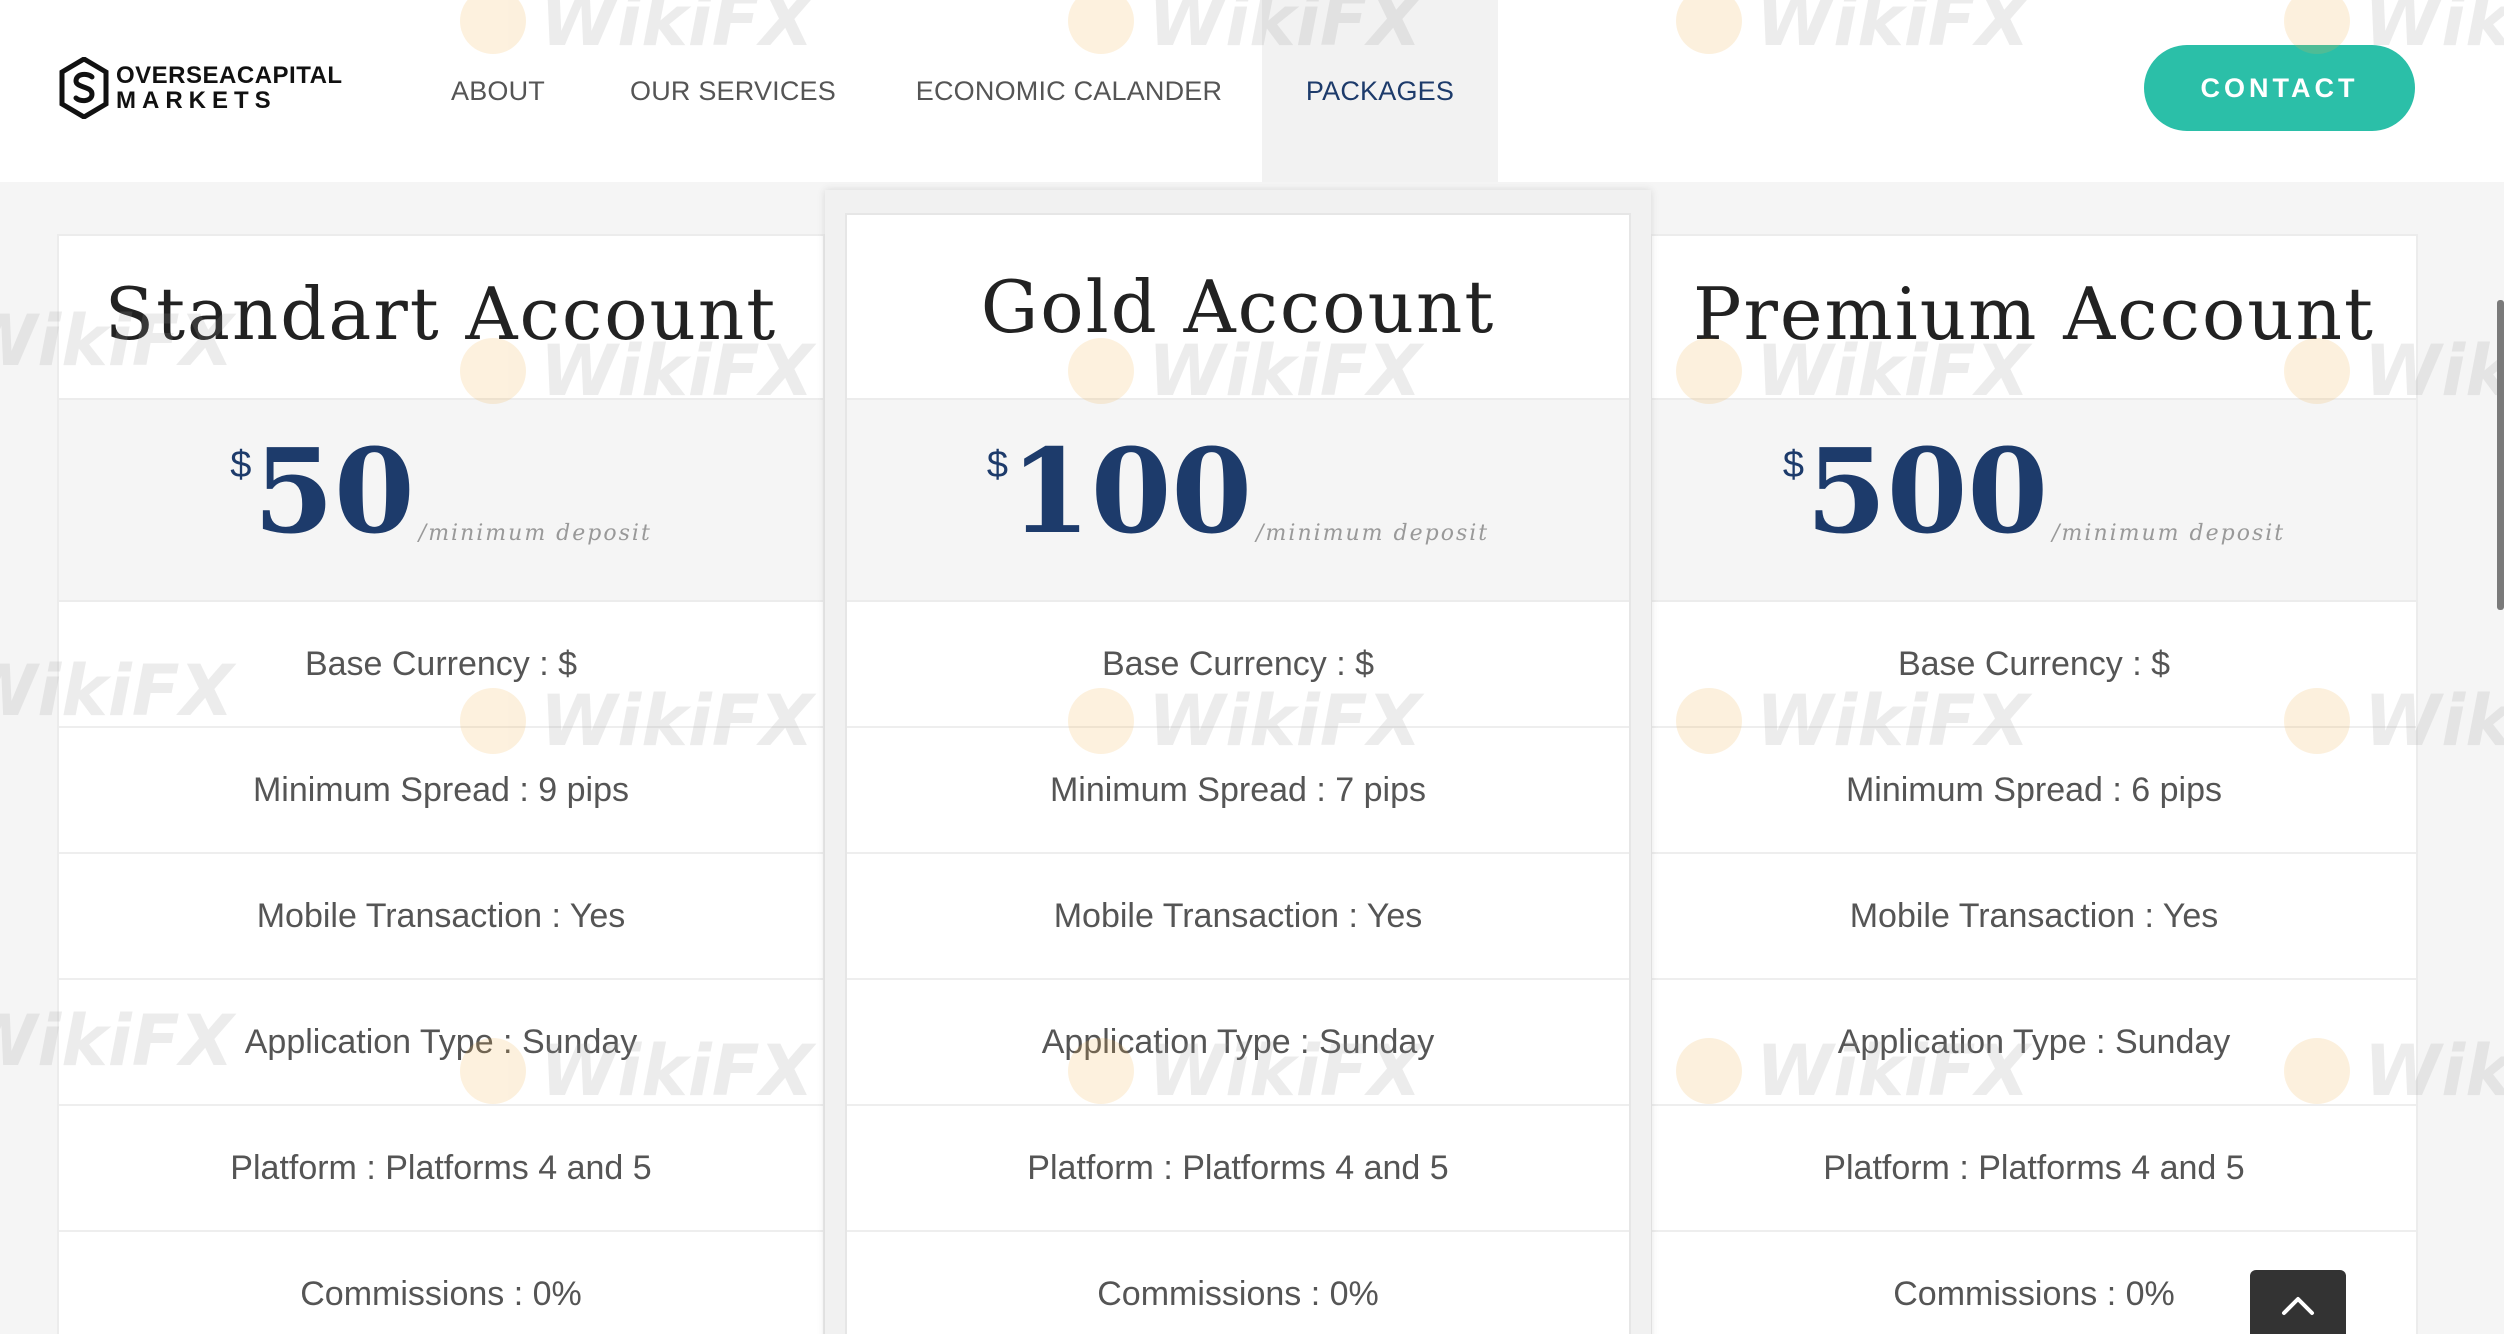 This screenshot has width=2504, height=1334. I want to click on price-band: $ 50 /minimum deposit, so click(441, 500).